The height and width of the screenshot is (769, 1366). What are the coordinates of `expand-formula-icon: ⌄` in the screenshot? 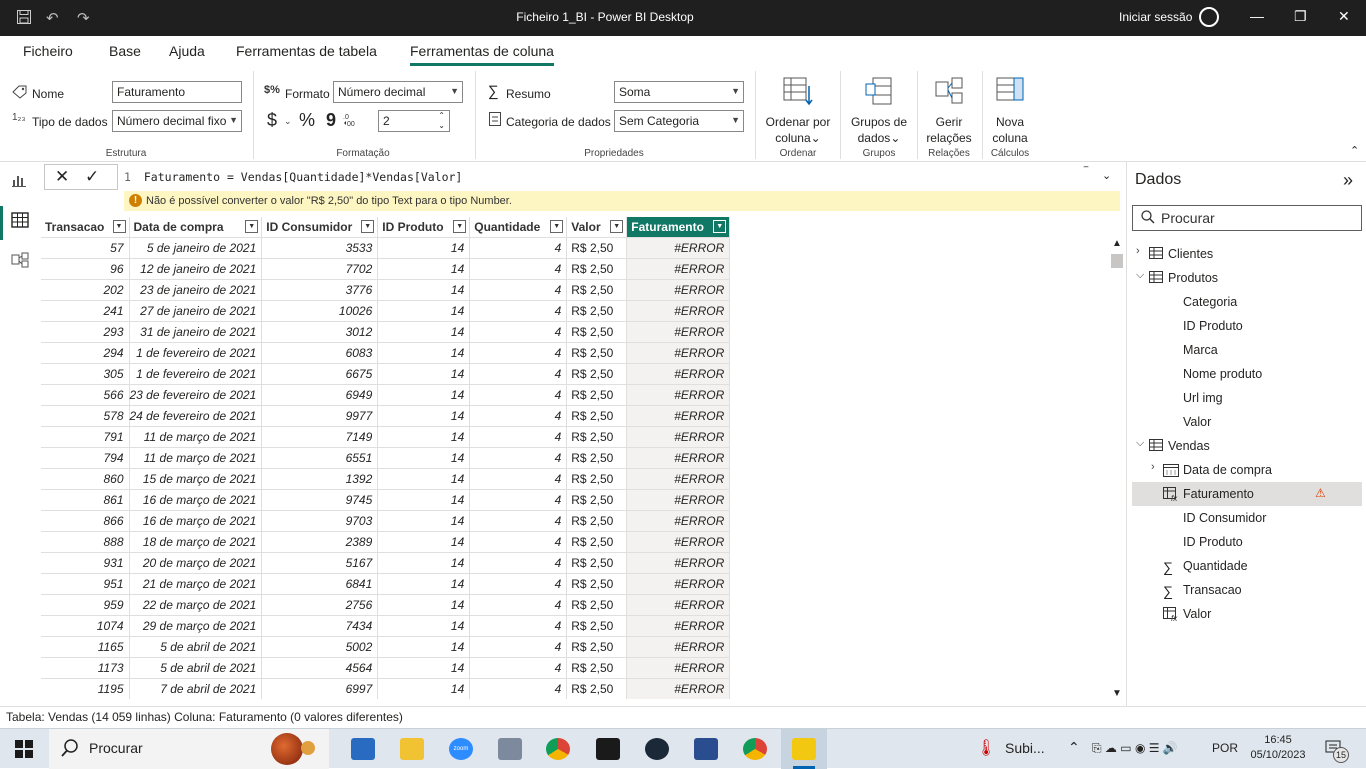 It's located at (1106, 175).